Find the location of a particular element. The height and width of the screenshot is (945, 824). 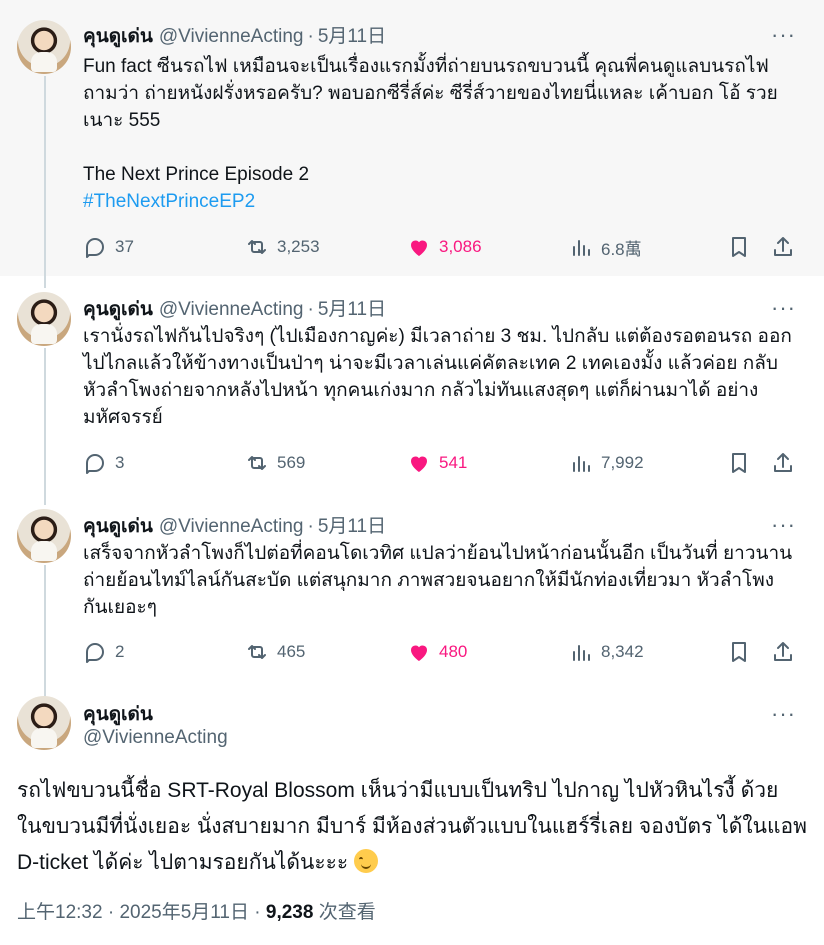

views-button: 7,992 is located at coordinates (606, 463).